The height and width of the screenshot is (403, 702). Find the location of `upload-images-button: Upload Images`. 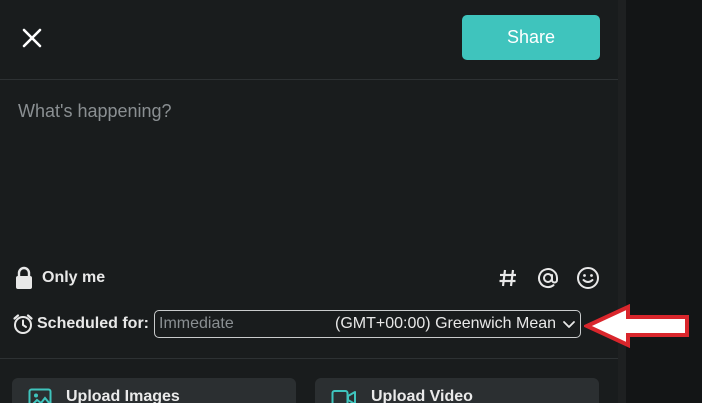

upload-images-button: Upload Images is located at coordinates (154, 390).